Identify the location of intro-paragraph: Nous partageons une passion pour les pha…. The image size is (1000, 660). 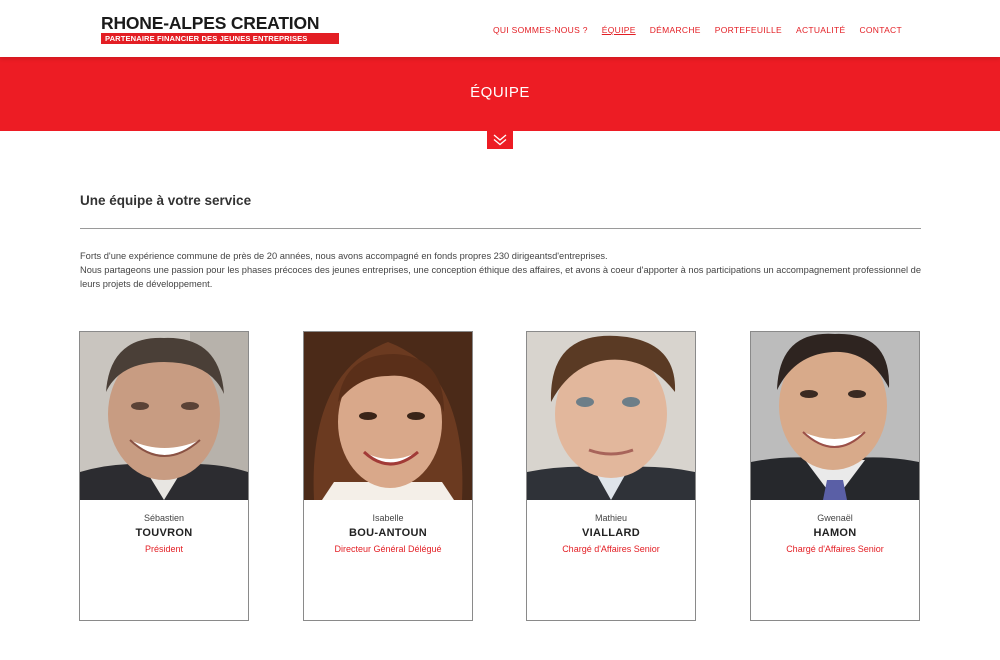
(500, 277).